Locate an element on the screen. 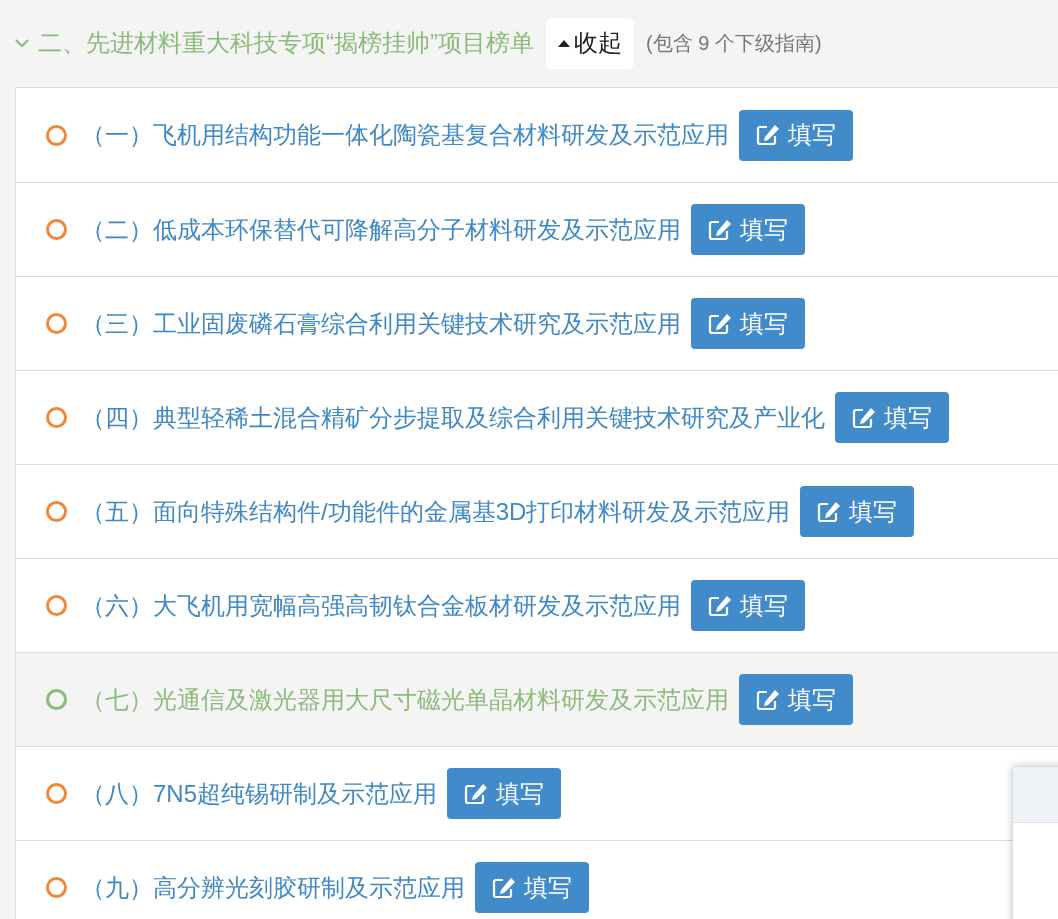  guide-title: （四）典型轻稀土混合精矿分步提取及综合利用关键技术研究及产业化 is located at coordinates (453, 417).